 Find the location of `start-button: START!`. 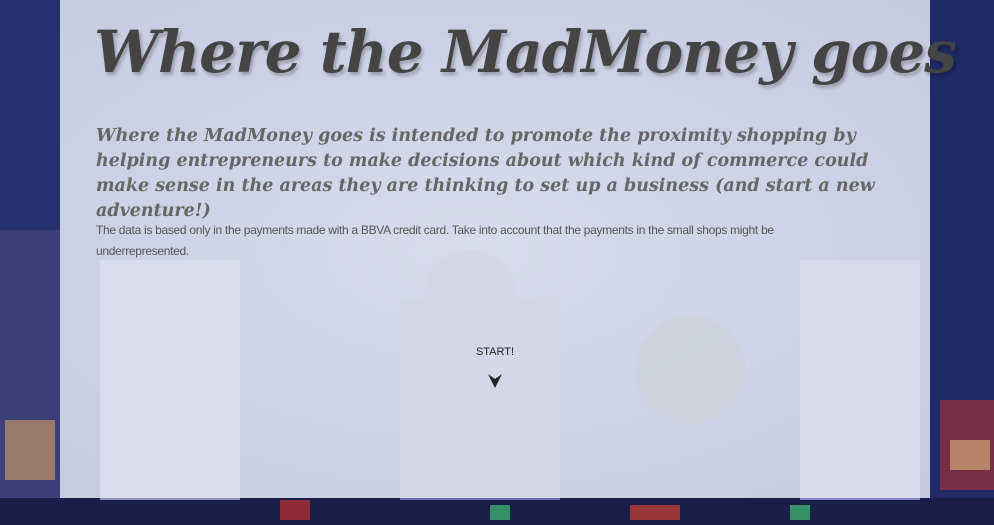

start-button: START! is located at coordinates (495, 366).